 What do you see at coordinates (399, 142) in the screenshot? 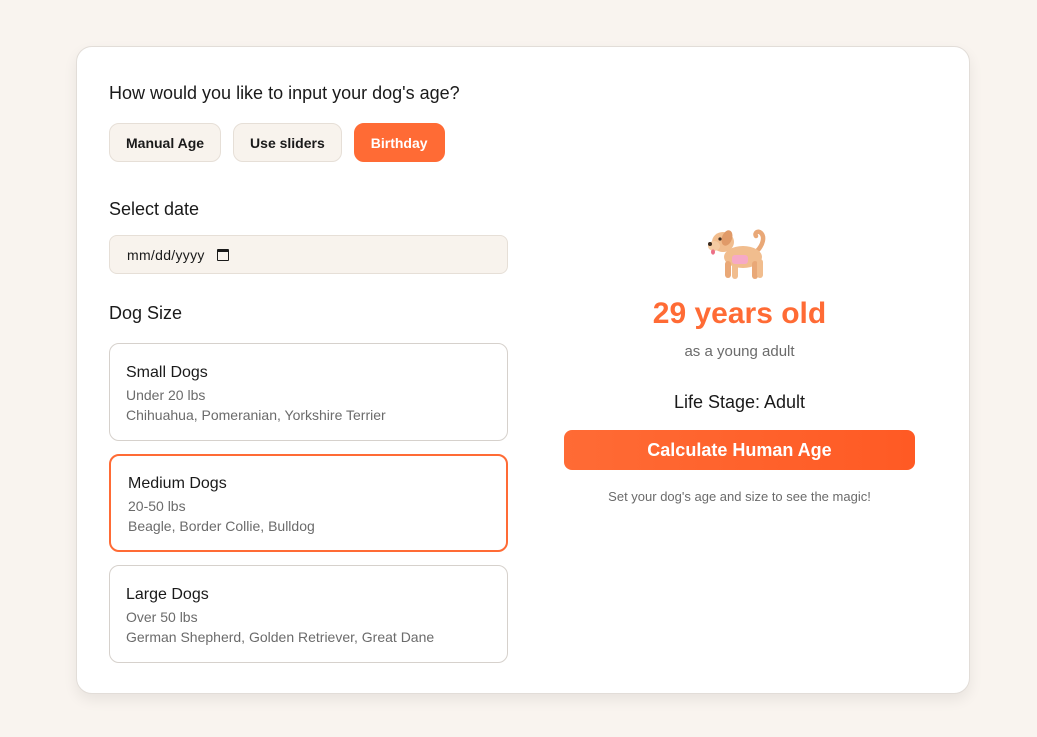
I see `birthday-button: Birthday` at bounding box center [399, 142].